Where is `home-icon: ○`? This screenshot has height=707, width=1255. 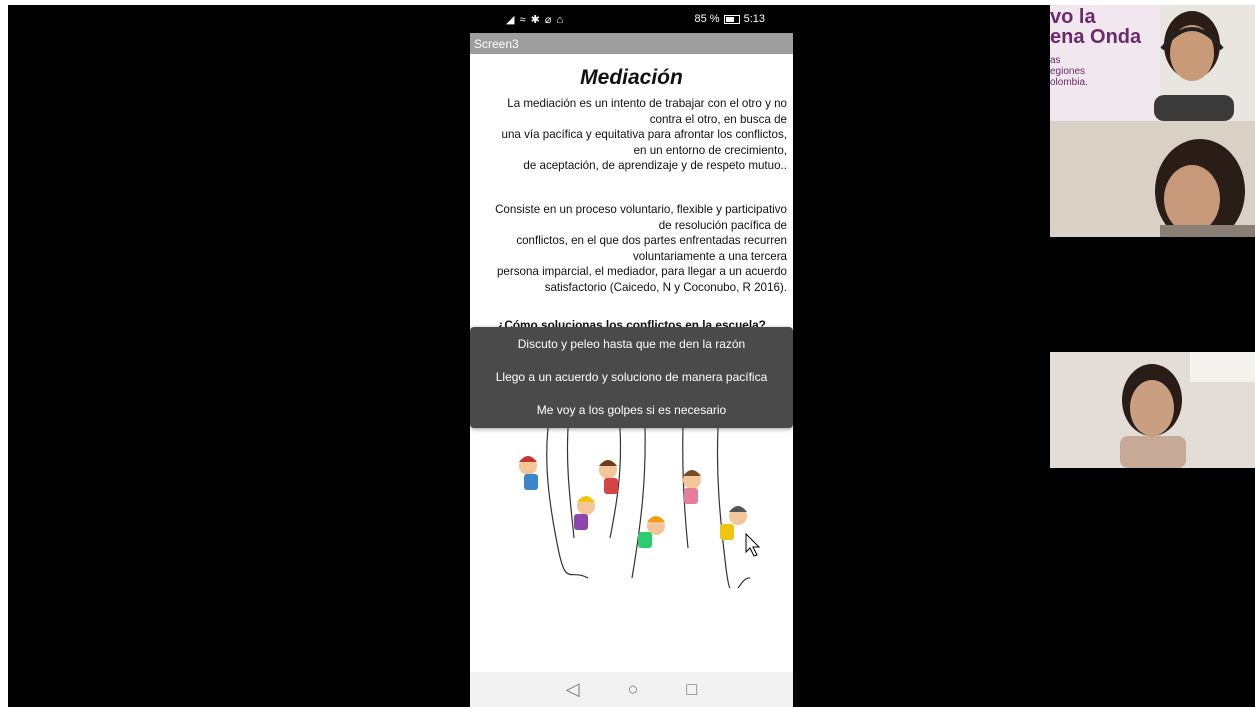
home-icon: ○ is located at coordinates (633, 689).